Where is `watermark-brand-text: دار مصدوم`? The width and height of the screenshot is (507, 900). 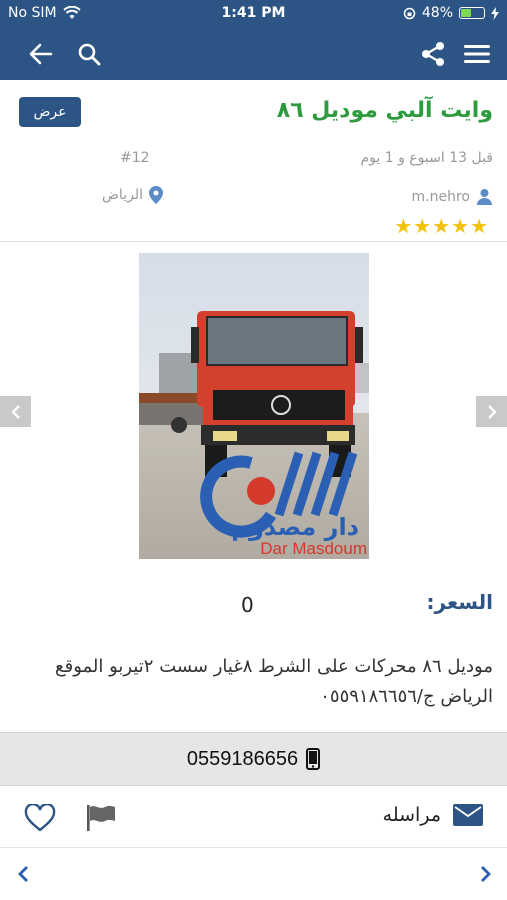
watermark-brand-text: دار مصدوم is located at coordinates (295, 527).